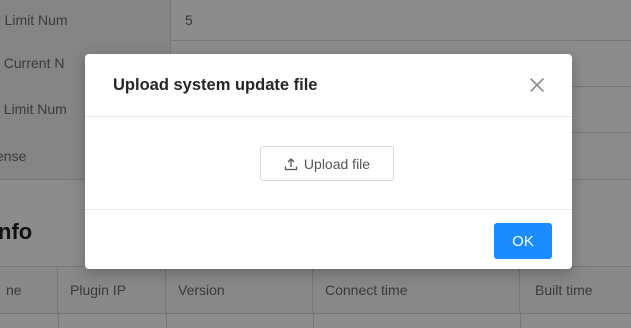  Describe the element at coordinates (215, 85) in the screenshot. I see `dialog-title: Upload system update file` at that location.